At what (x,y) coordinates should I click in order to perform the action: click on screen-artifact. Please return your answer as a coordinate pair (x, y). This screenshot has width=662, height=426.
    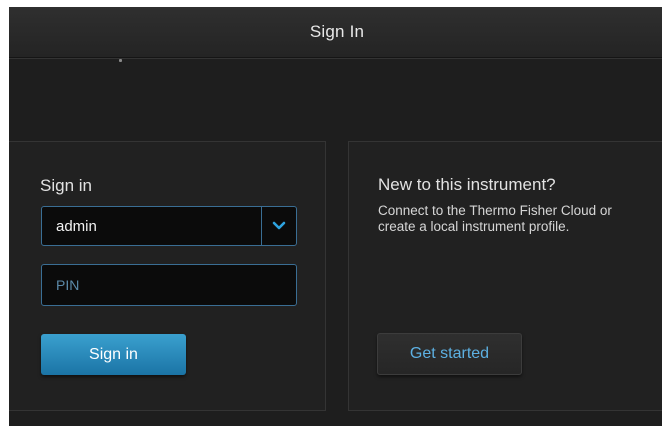
    Looking at the image, I should click on (120, 60).